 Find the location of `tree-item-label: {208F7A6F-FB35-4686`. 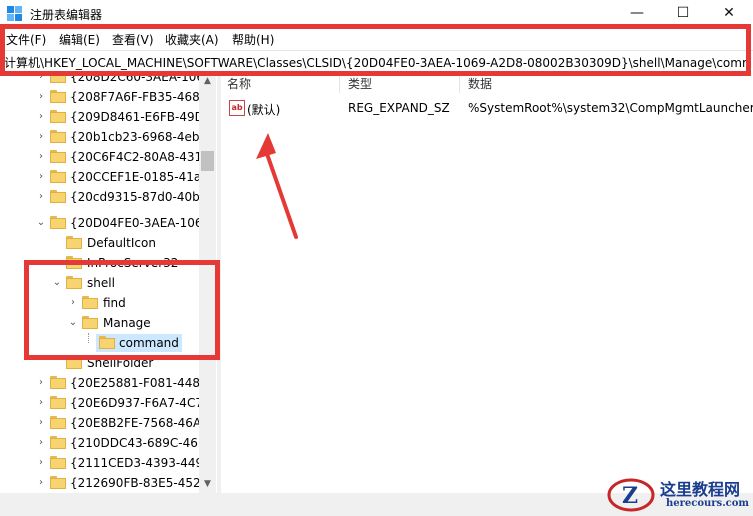

tree-item-label: {208F7A6F-FB35-4686 is located at coordinates (139, 97).